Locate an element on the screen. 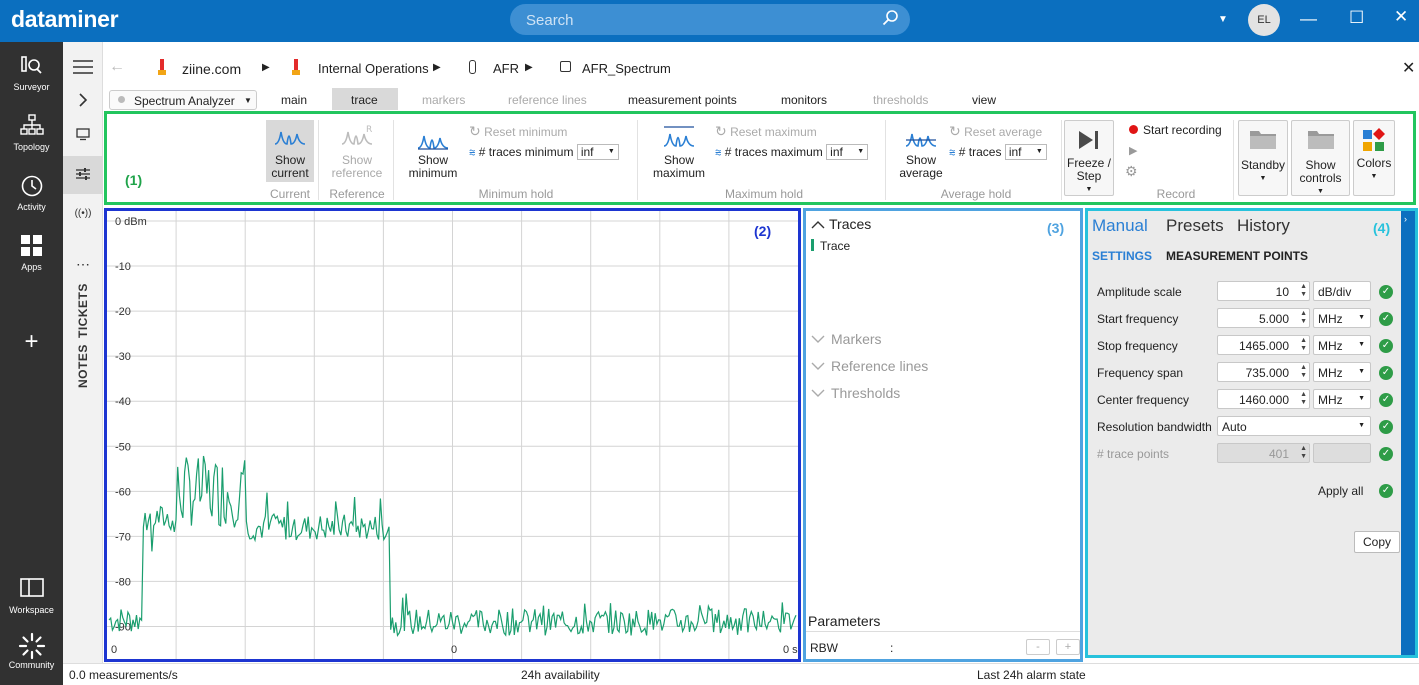 The width and height of the screenshot is (1419, 685). search-placeholder: Search is located at coordinates (550, 20).